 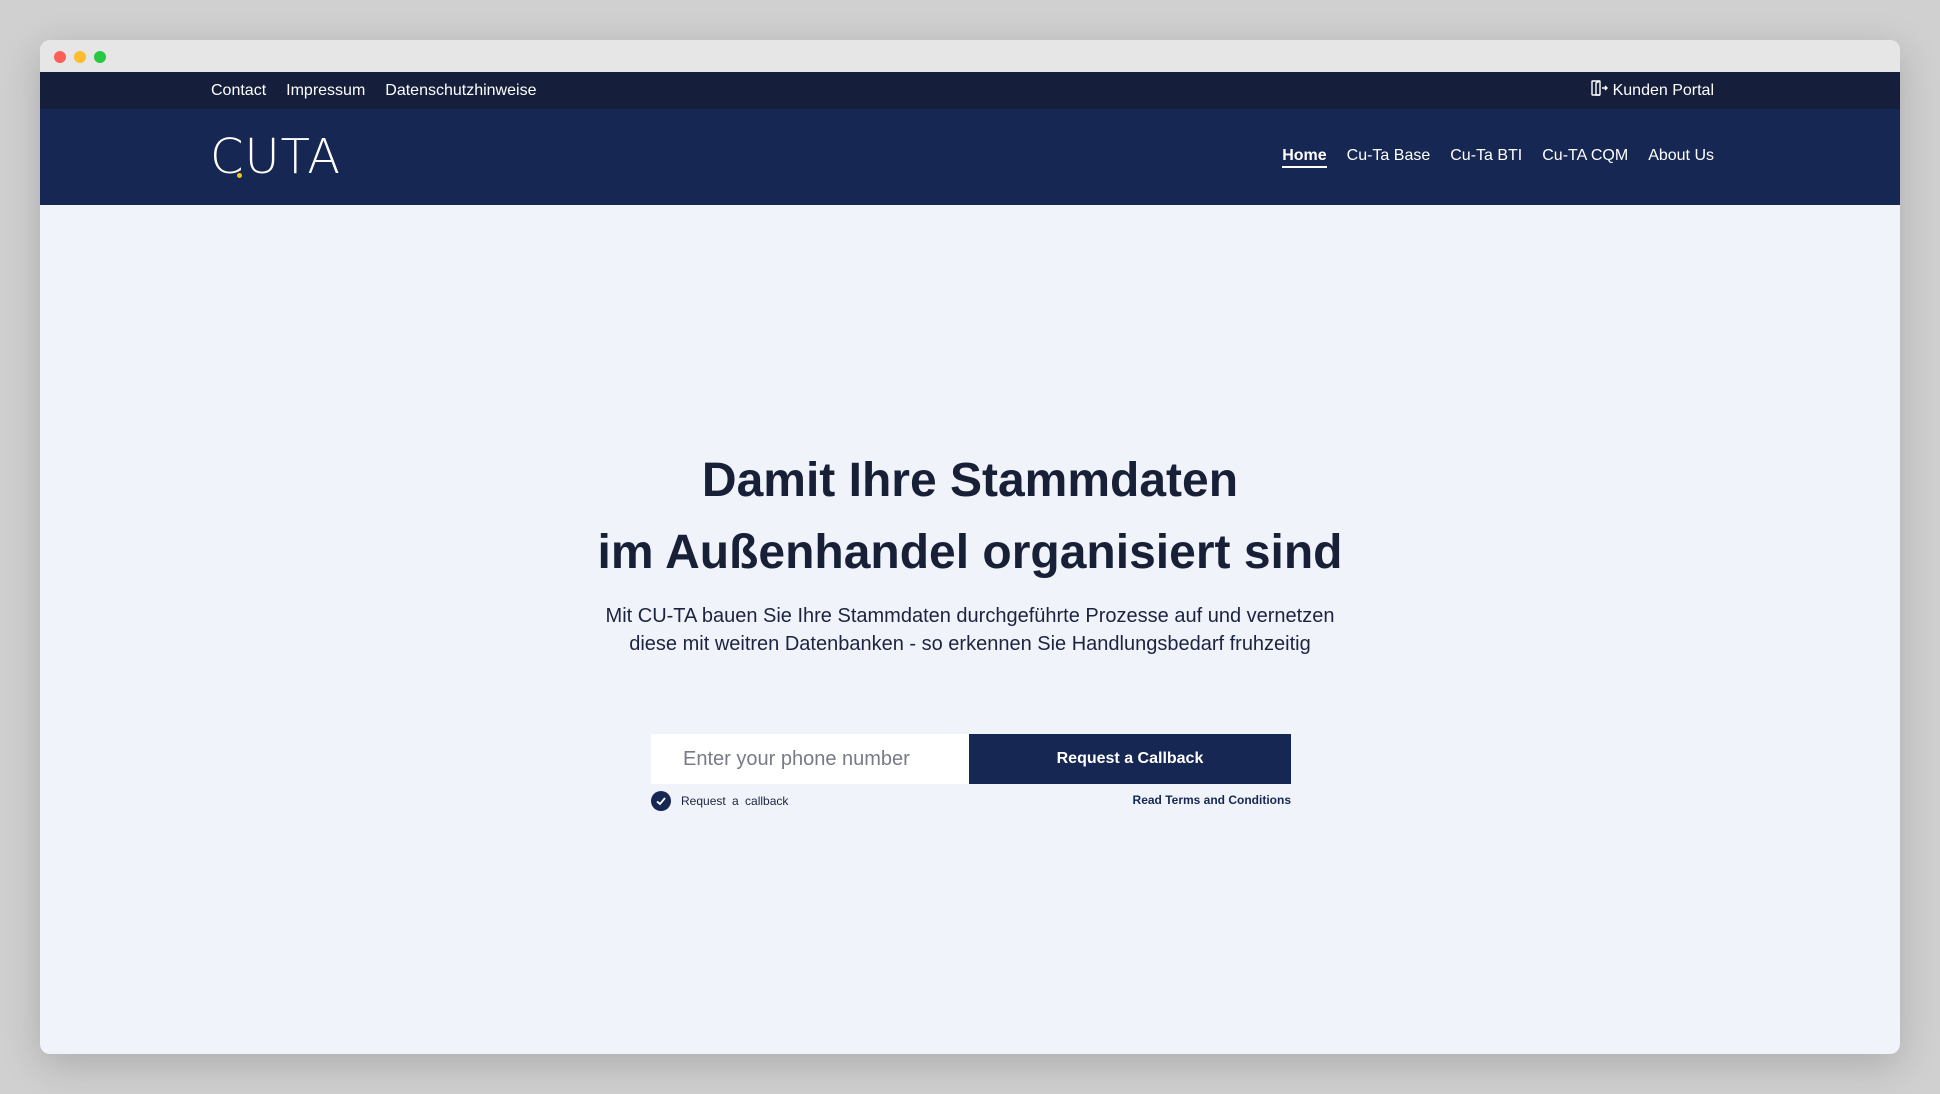 What do you see at coordinates (460, 91) in the screenshot?
I see `datenschutz-link: Datenschutzhinweise` at bounding box center [460, 91].